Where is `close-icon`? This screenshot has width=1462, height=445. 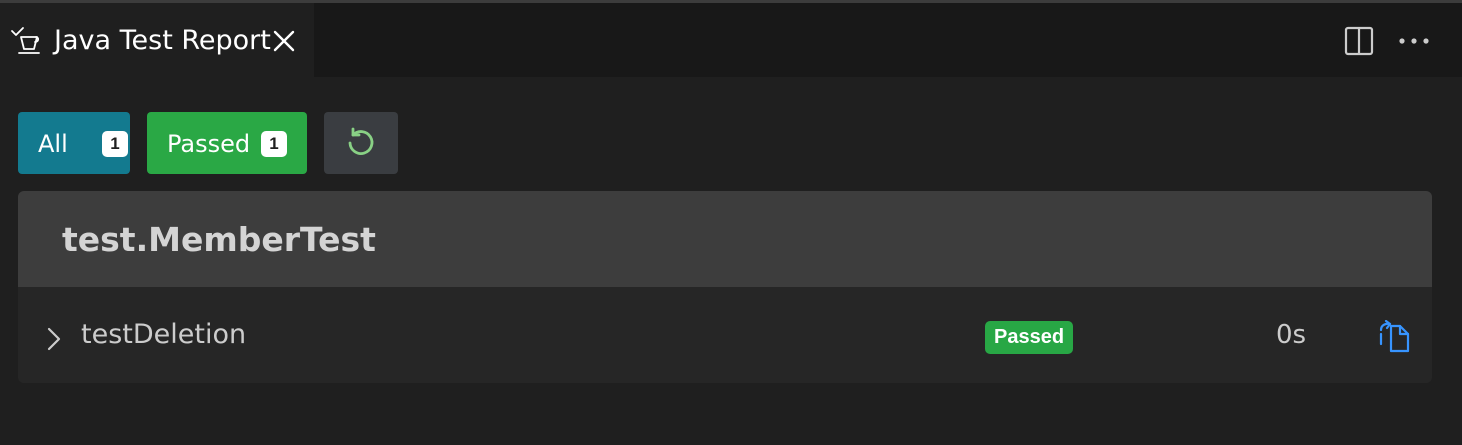
close-icon is located at coordinates (284, 41).